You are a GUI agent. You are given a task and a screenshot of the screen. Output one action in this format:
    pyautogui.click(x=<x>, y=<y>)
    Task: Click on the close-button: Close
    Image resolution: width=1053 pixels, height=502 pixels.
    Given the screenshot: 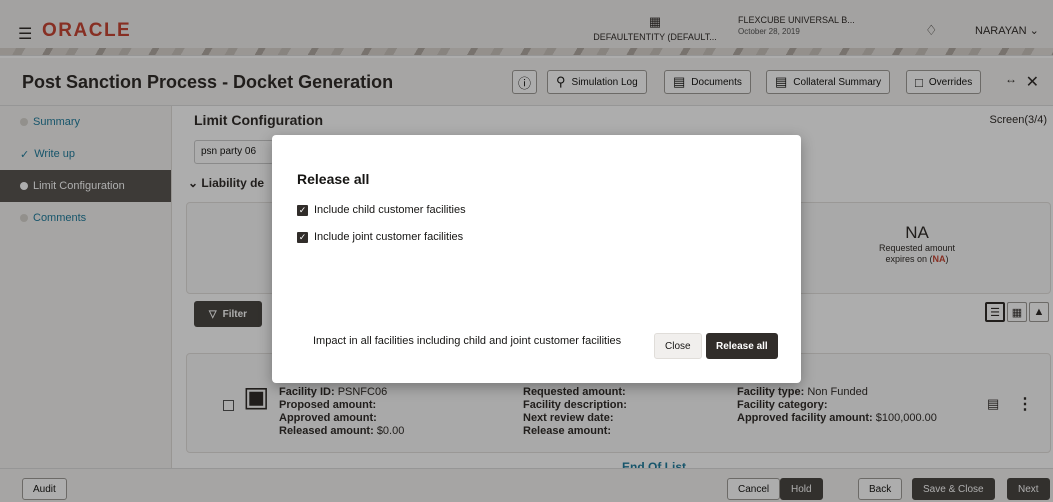 What is the action you would take?
    pyautogui.click(x=678, y=346)
    